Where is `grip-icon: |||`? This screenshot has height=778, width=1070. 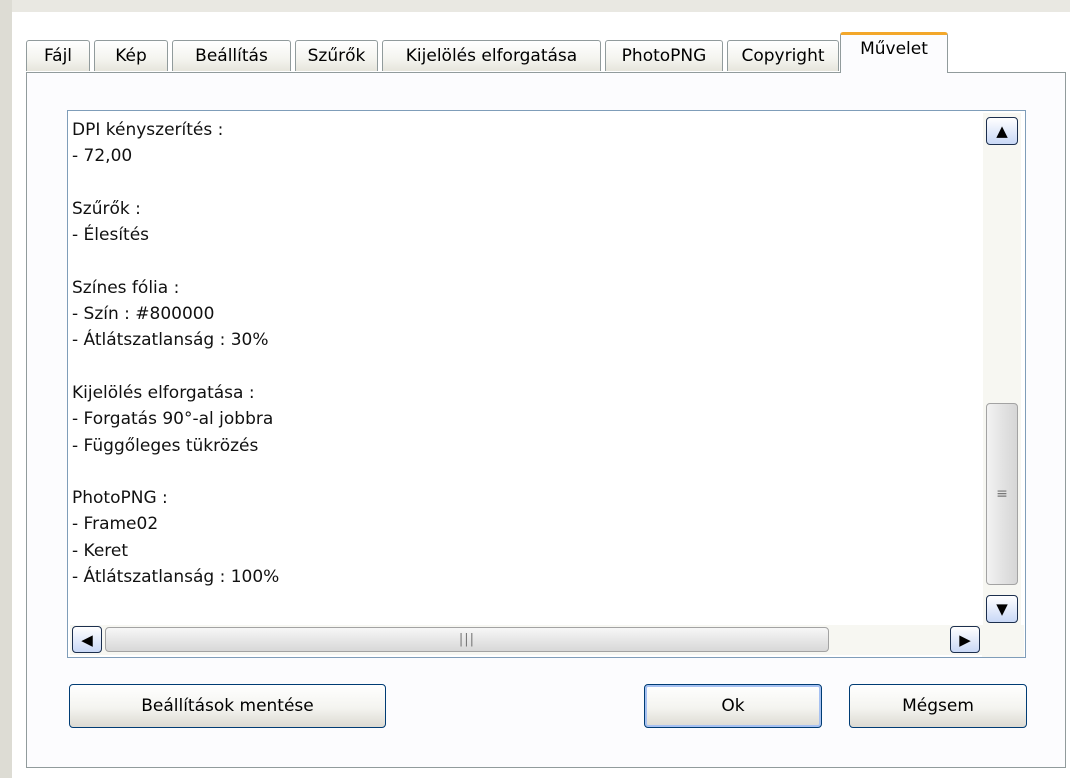
grip-icon: ||| is located at coordinates (467, 639).